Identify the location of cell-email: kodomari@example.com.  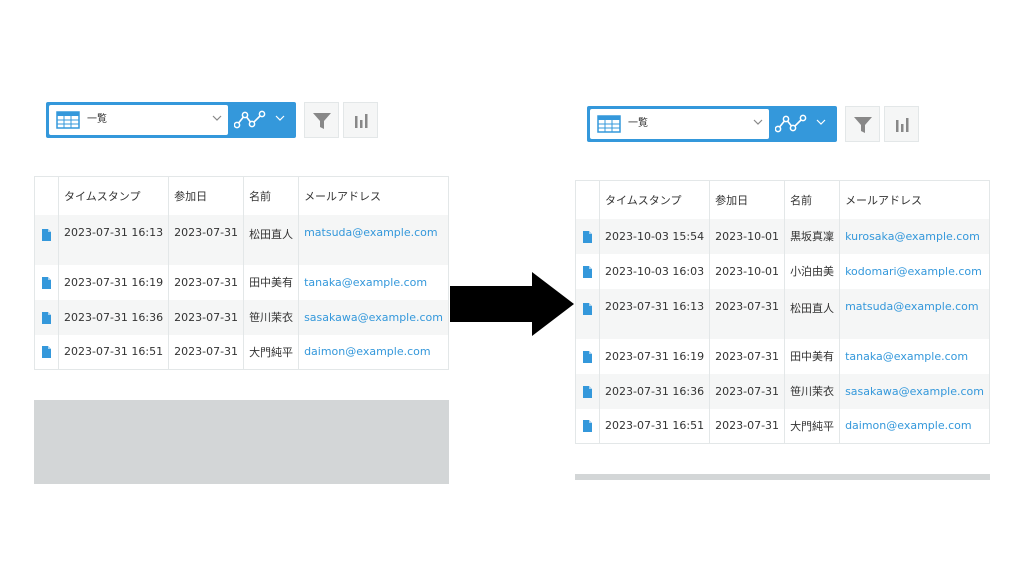
(914, 271).